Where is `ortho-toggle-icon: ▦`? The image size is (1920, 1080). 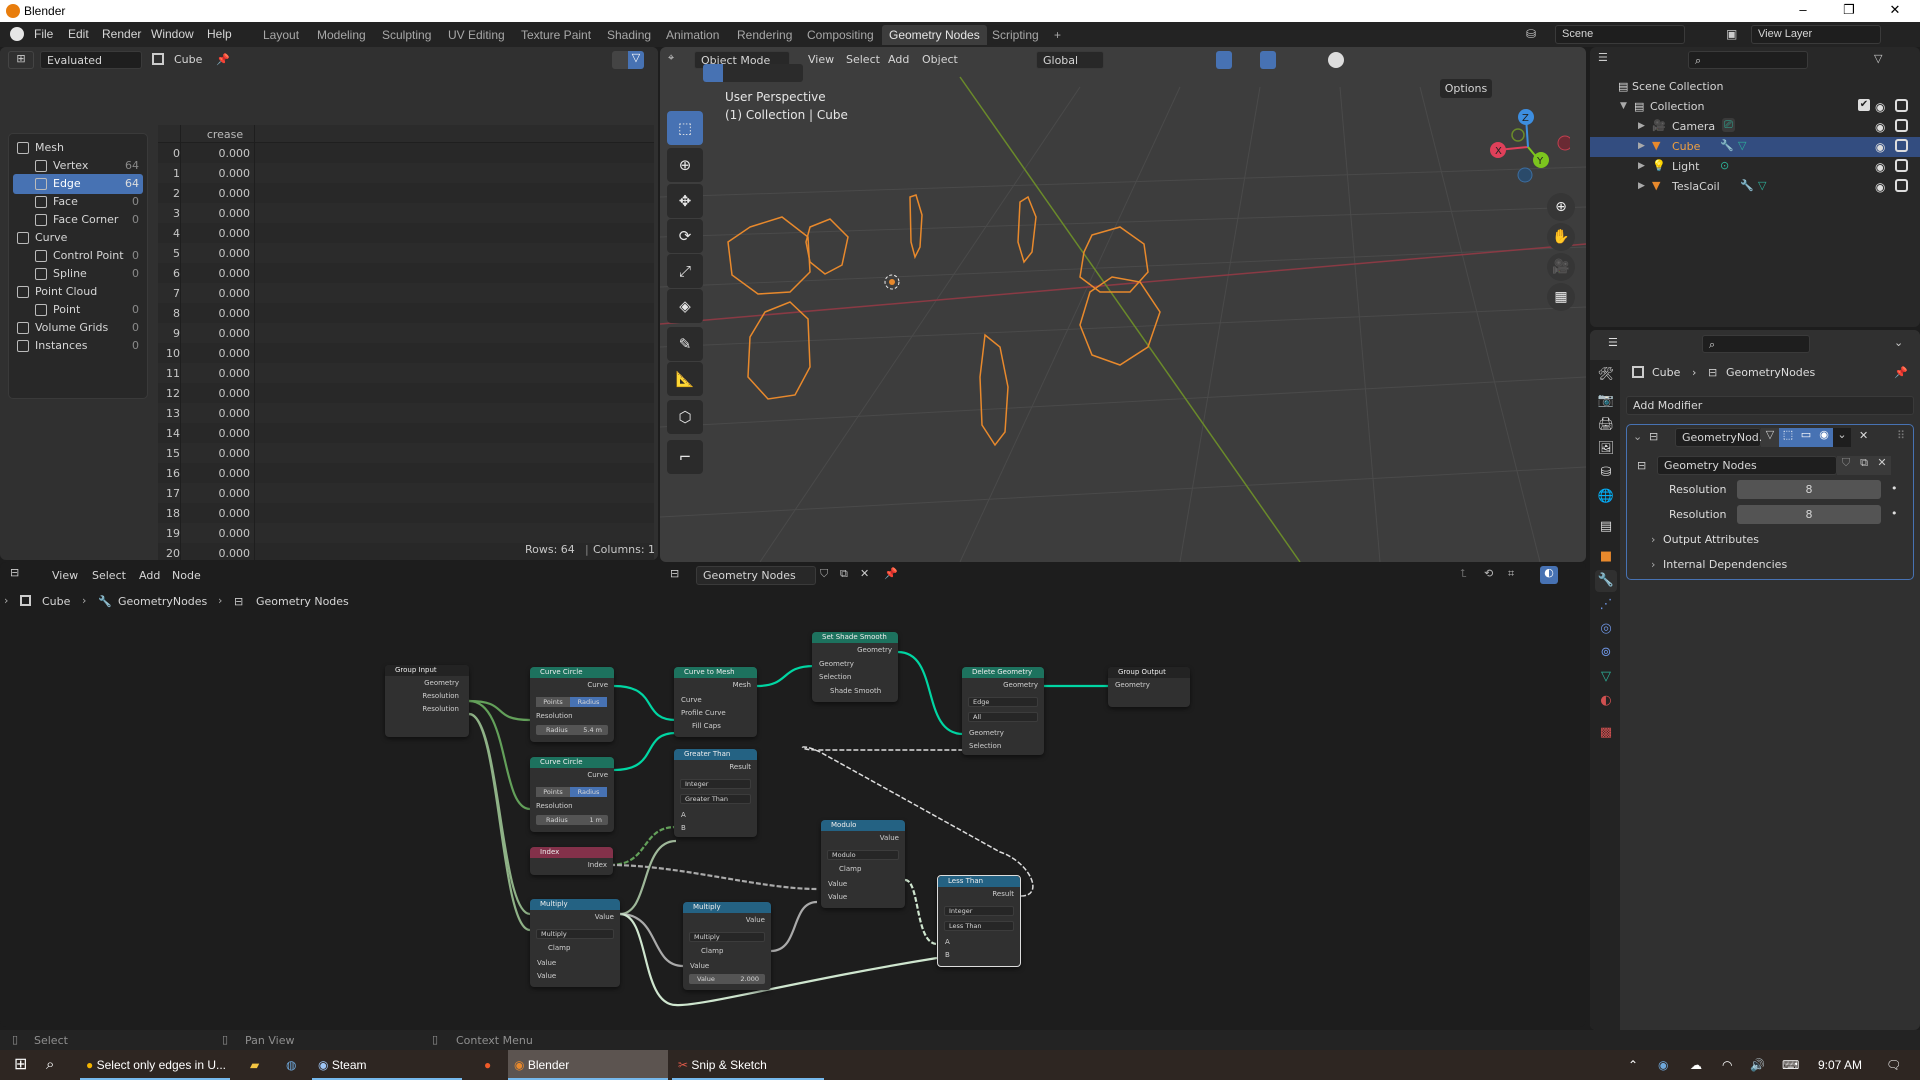
ortho-toggle-icon: ▦ is located at coordinates (1561, 297).